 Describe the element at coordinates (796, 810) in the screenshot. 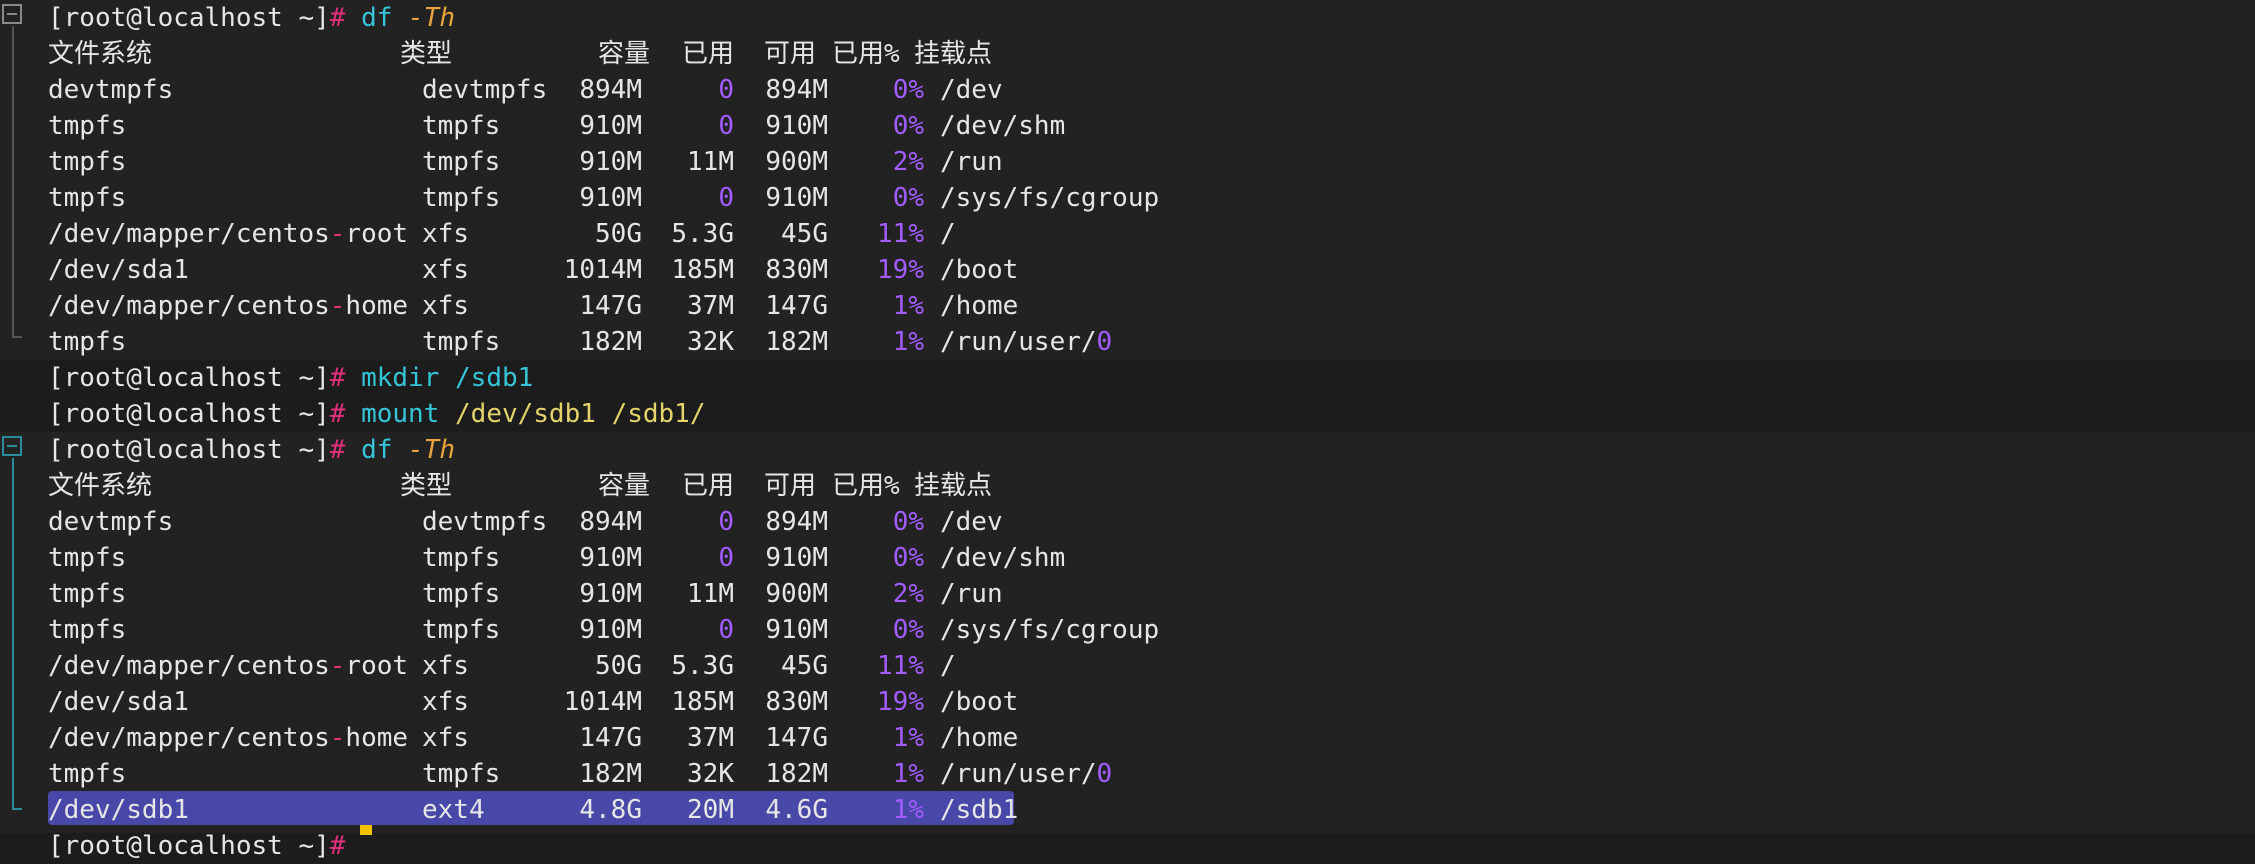

I see `cell-avail: 4.6G` at that location.